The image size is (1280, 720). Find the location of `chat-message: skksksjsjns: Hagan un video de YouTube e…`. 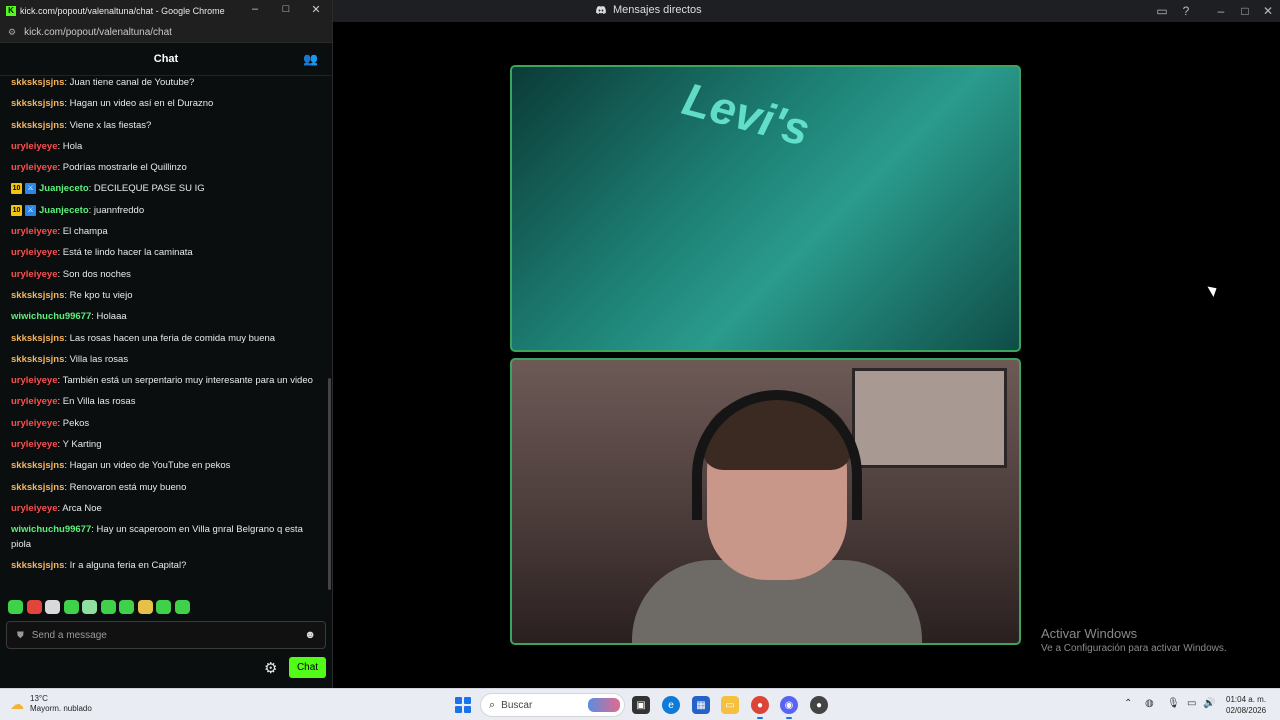

chat-message: skksksjsjns: Hagan un video de YouTube e… is located at coordinates (164, 466).